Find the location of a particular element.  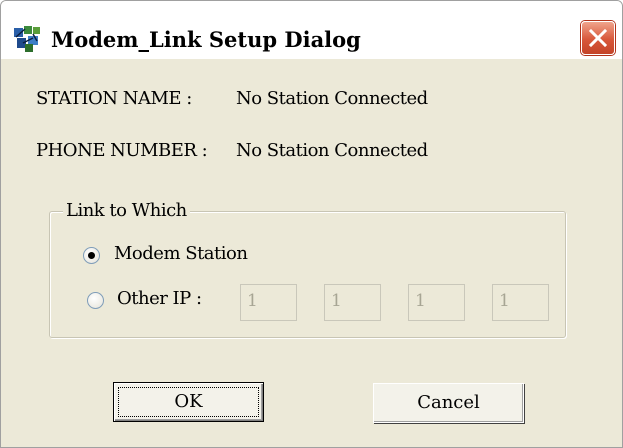

window-frame-right is located at coordinates (617, 253).